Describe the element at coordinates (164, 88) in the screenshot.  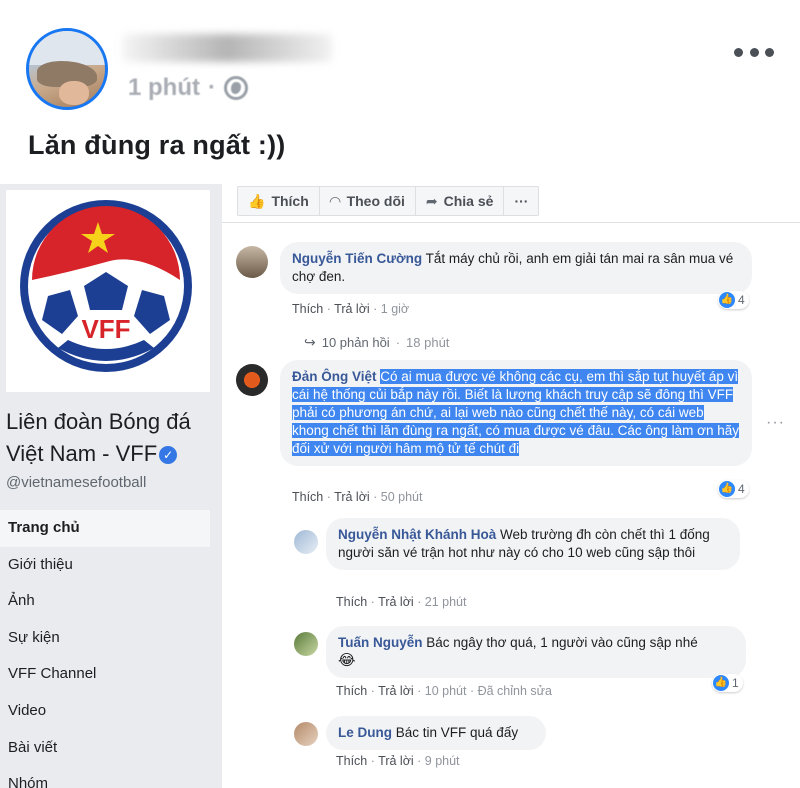
I see `post-time: 1 phút` at that location.